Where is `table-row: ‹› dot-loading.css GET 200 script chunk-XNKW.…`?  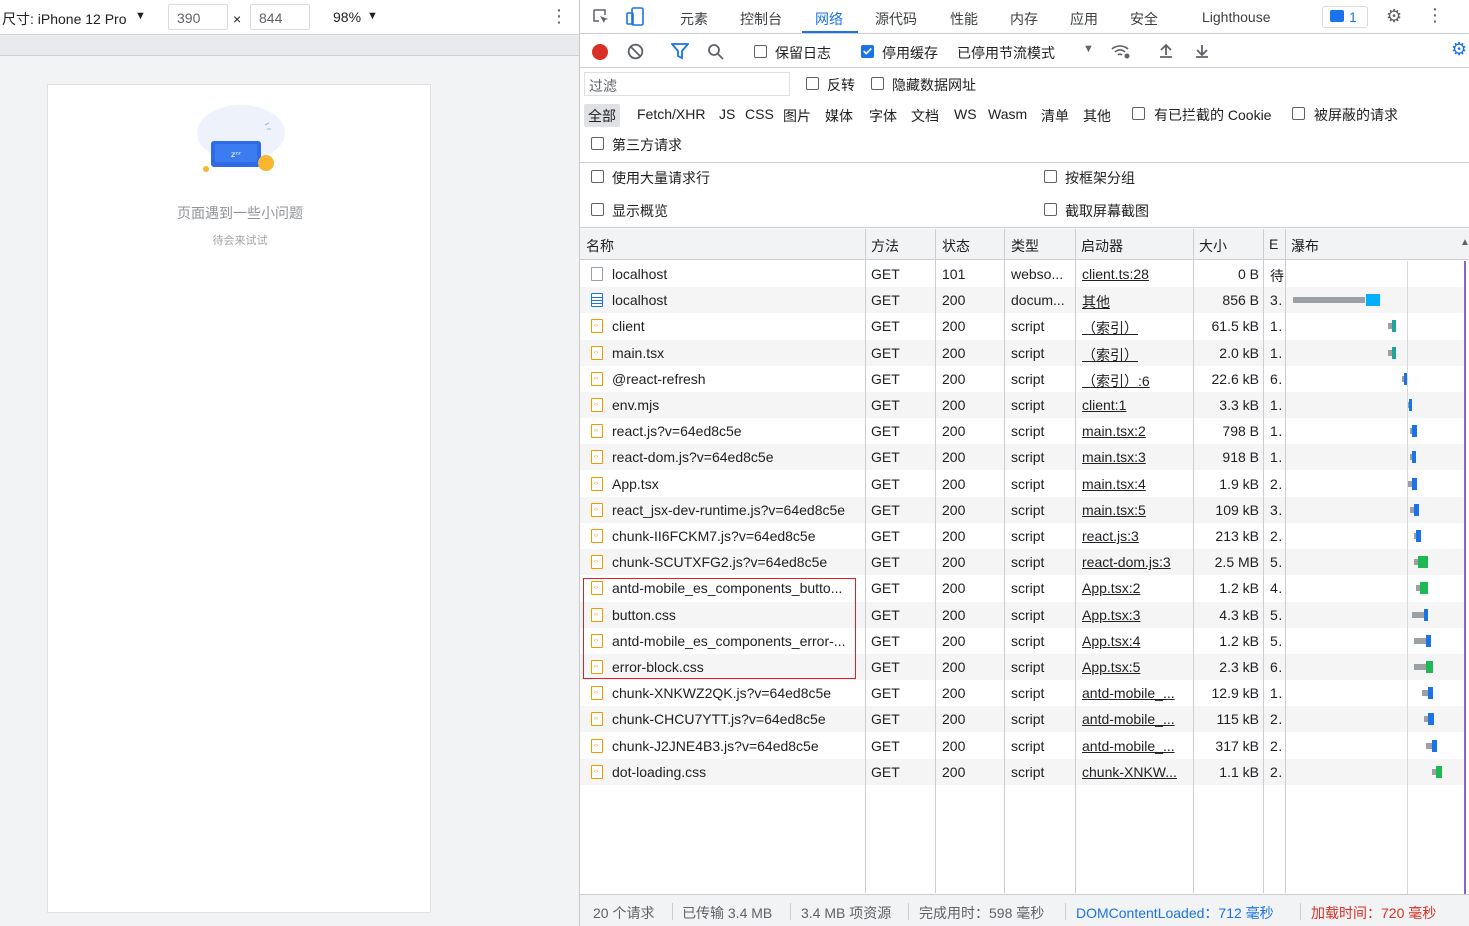
table-row: ‹› dot-loading.css GET 200 script chunk-XNKW.… is located at coordinates (1022, 771).